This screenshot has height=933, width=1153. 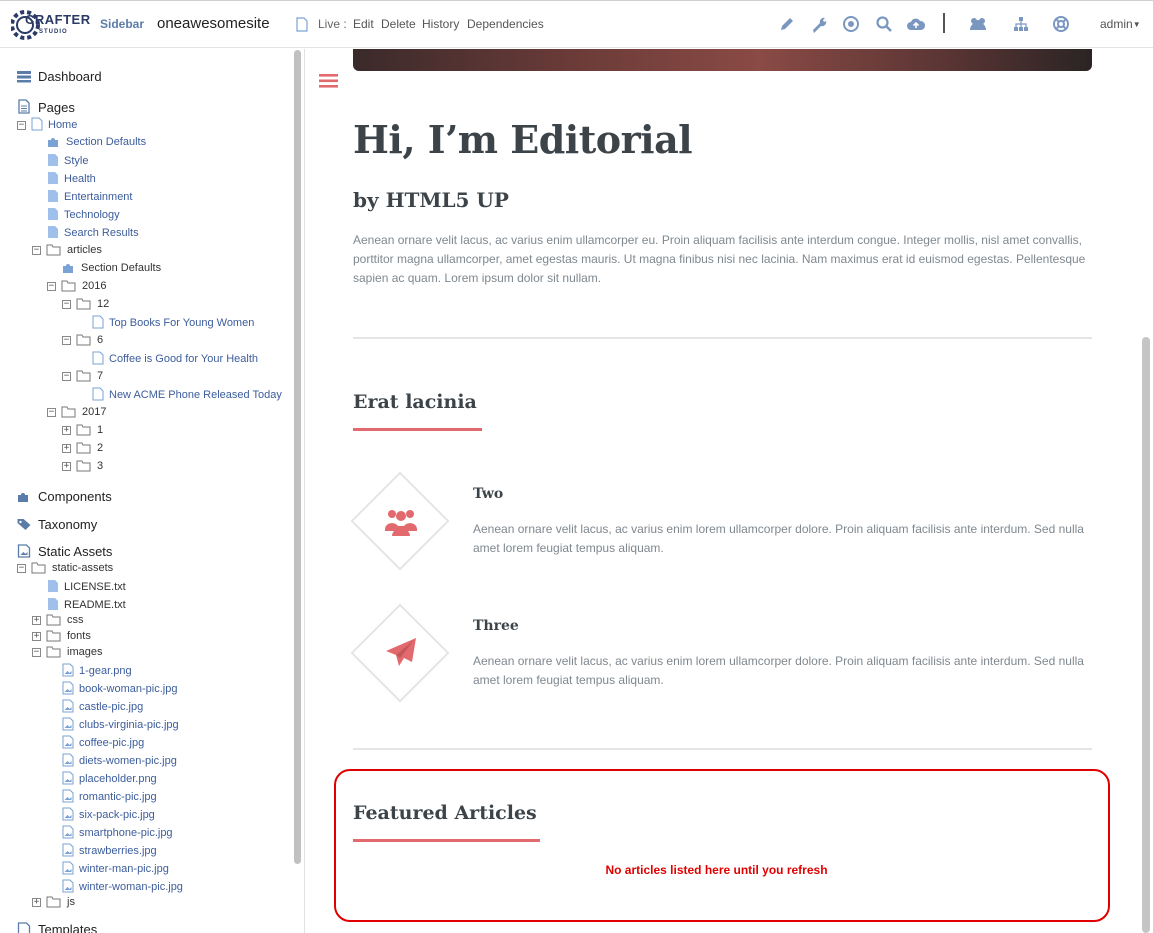 I want to click on tree-node-image: book-woman-pic.jpg, so click(x=119, y=688).